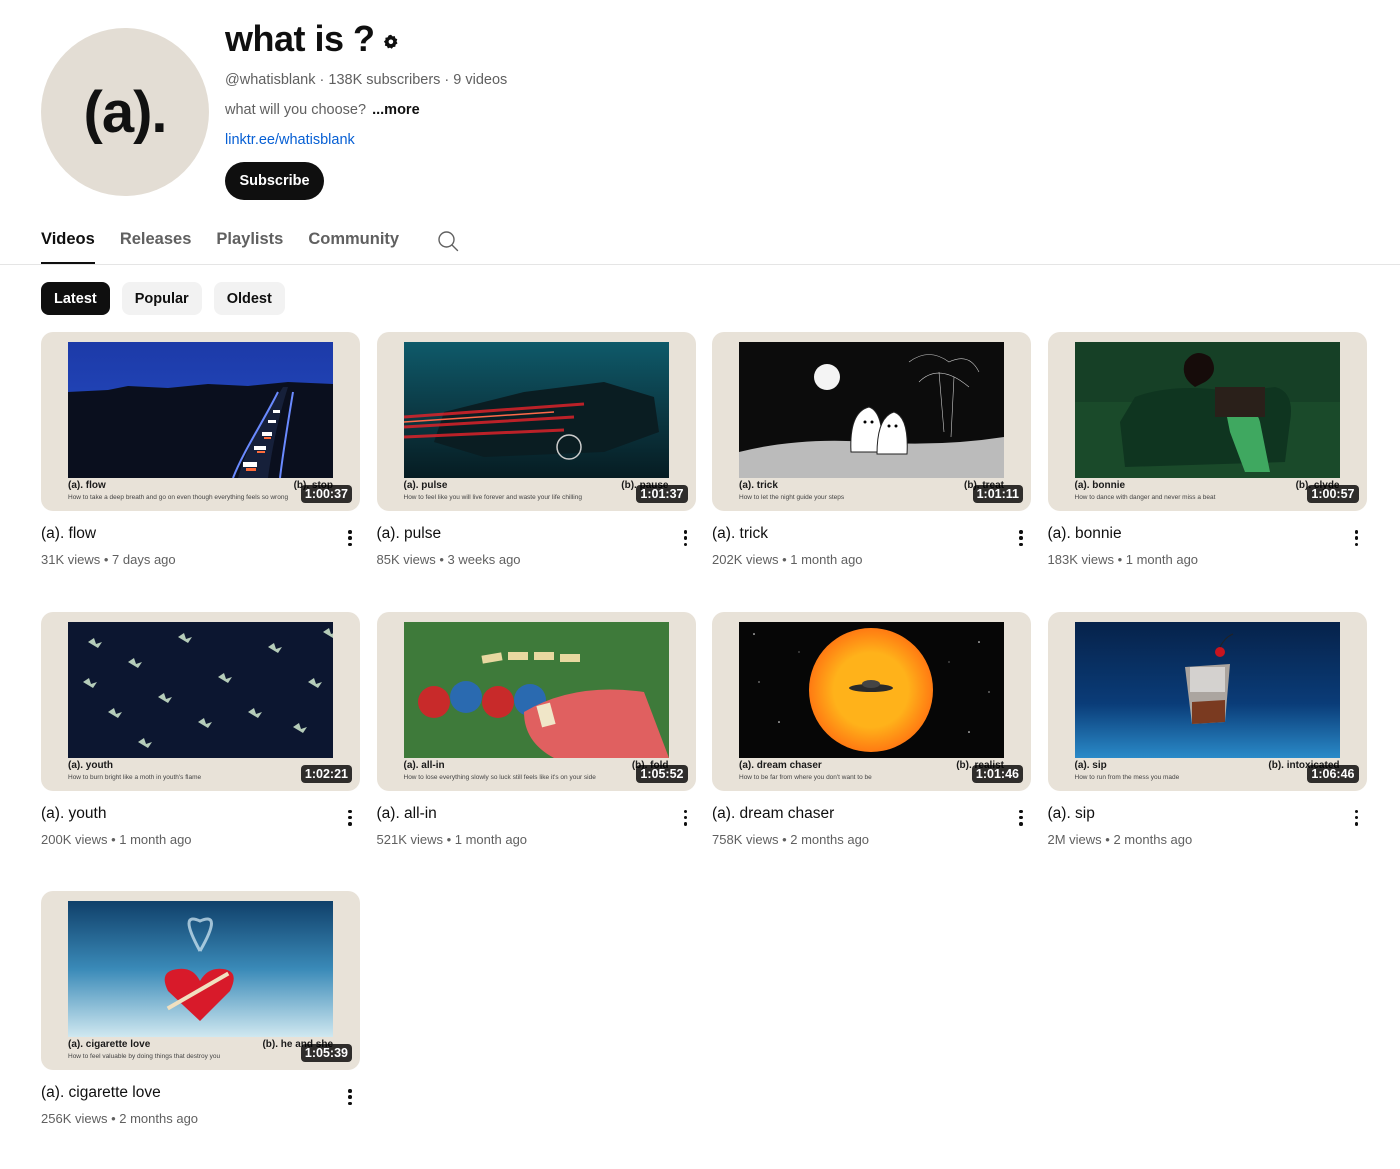  I want to click on thumbnail-caption-a: (a). sip, so click(1090, 765).